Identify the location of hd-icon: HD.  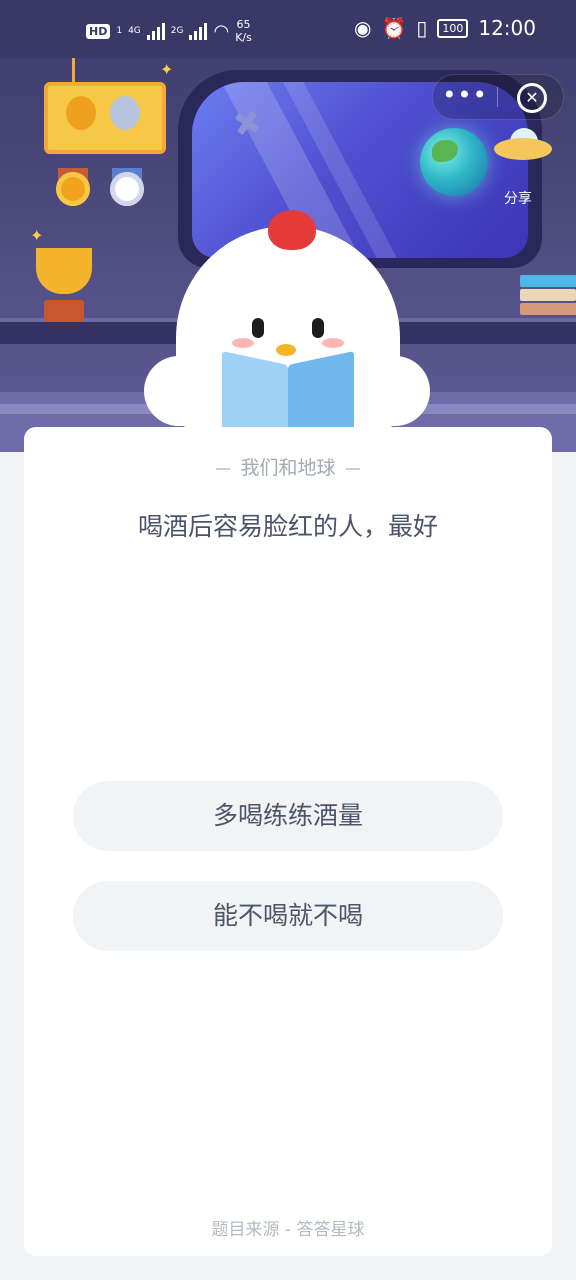
(98, 31).